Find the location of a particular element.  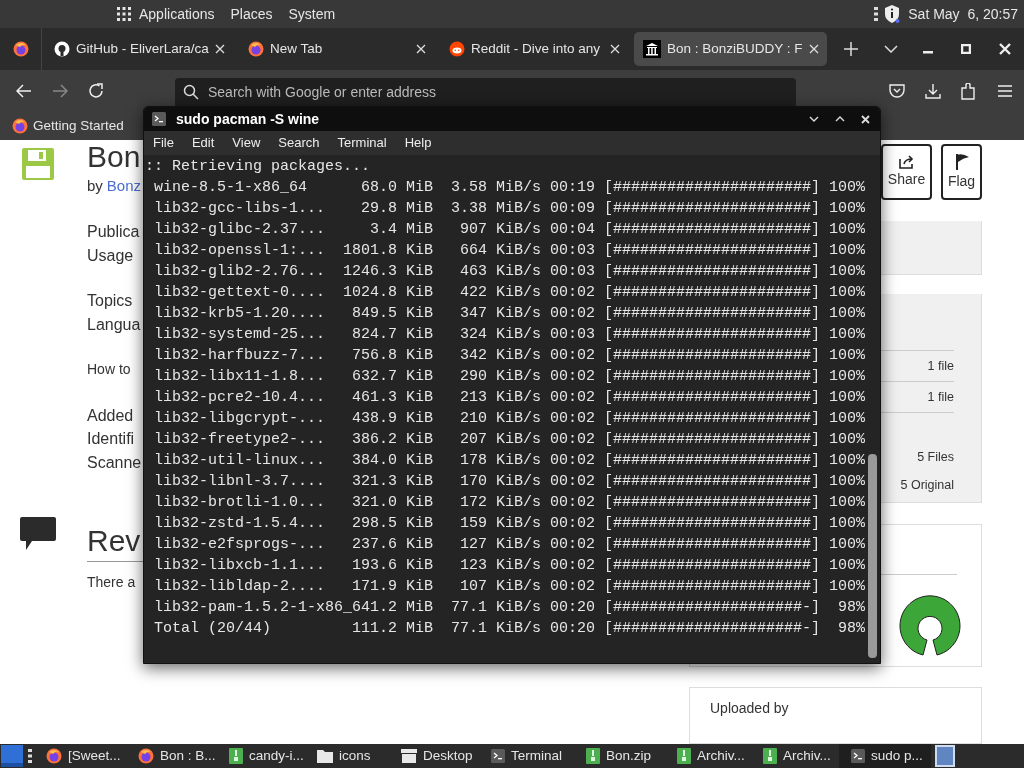

taskbar-item: Bon is located at coordinates (181, 756).